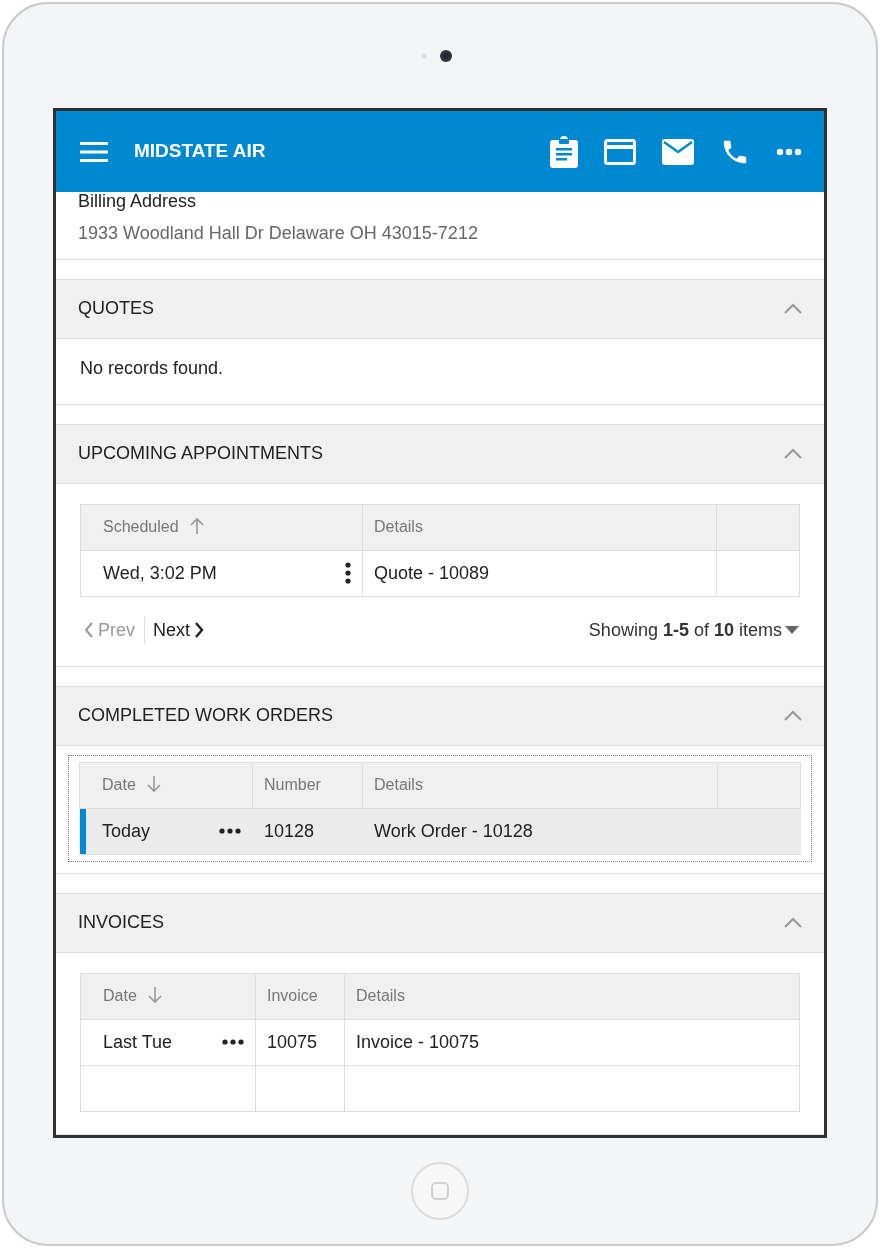 The width and height of the screenshot is (880, 1250). I want to click on cell-text: 10075, so click(292, 1042).